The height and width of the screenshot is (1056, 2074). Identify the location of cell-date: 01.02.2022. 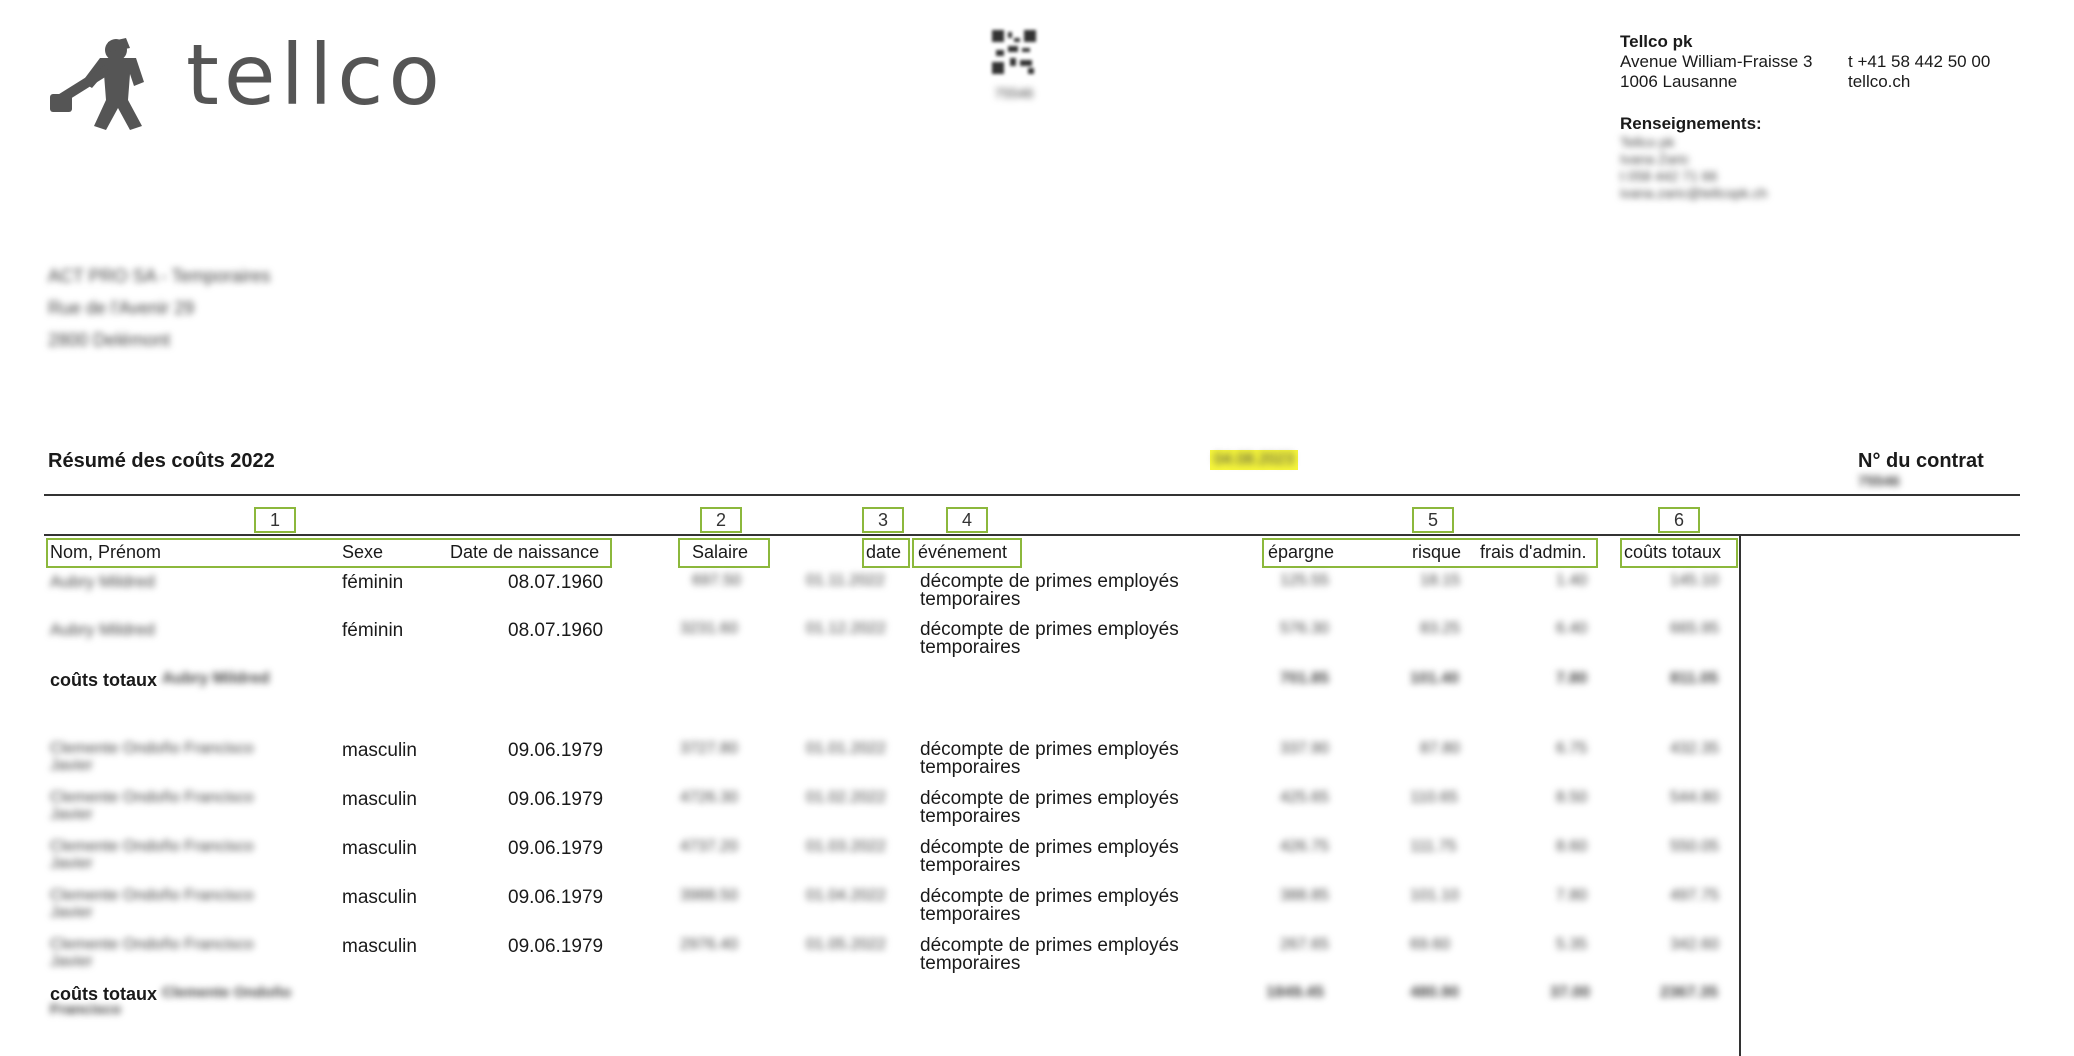
(846, 797).